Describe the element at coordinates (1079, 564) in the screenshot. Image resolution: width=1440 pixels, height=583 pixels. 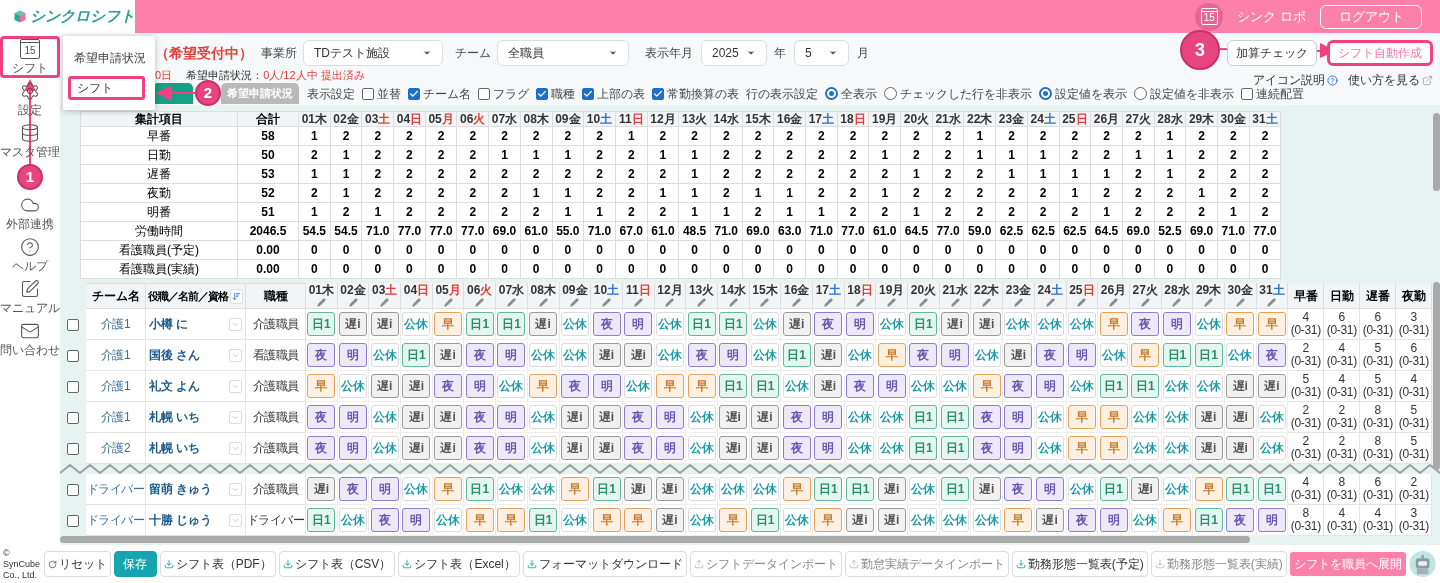
I see `toolbar-button: 勤務形態一覧表(予定)` at that location.